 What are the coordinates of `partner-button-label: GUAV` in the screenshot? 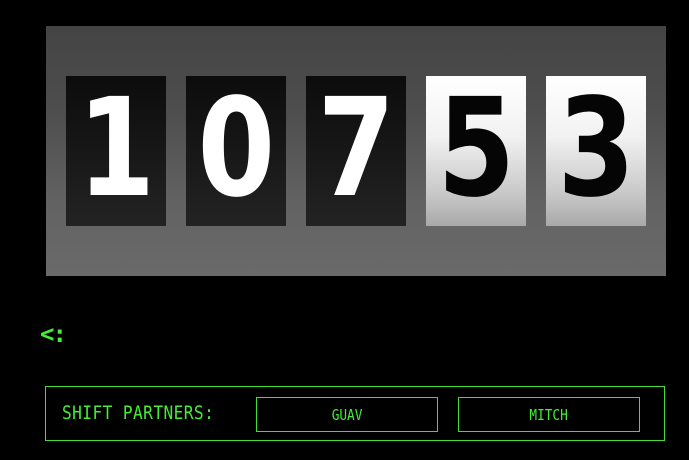 It's located at (347, 414).